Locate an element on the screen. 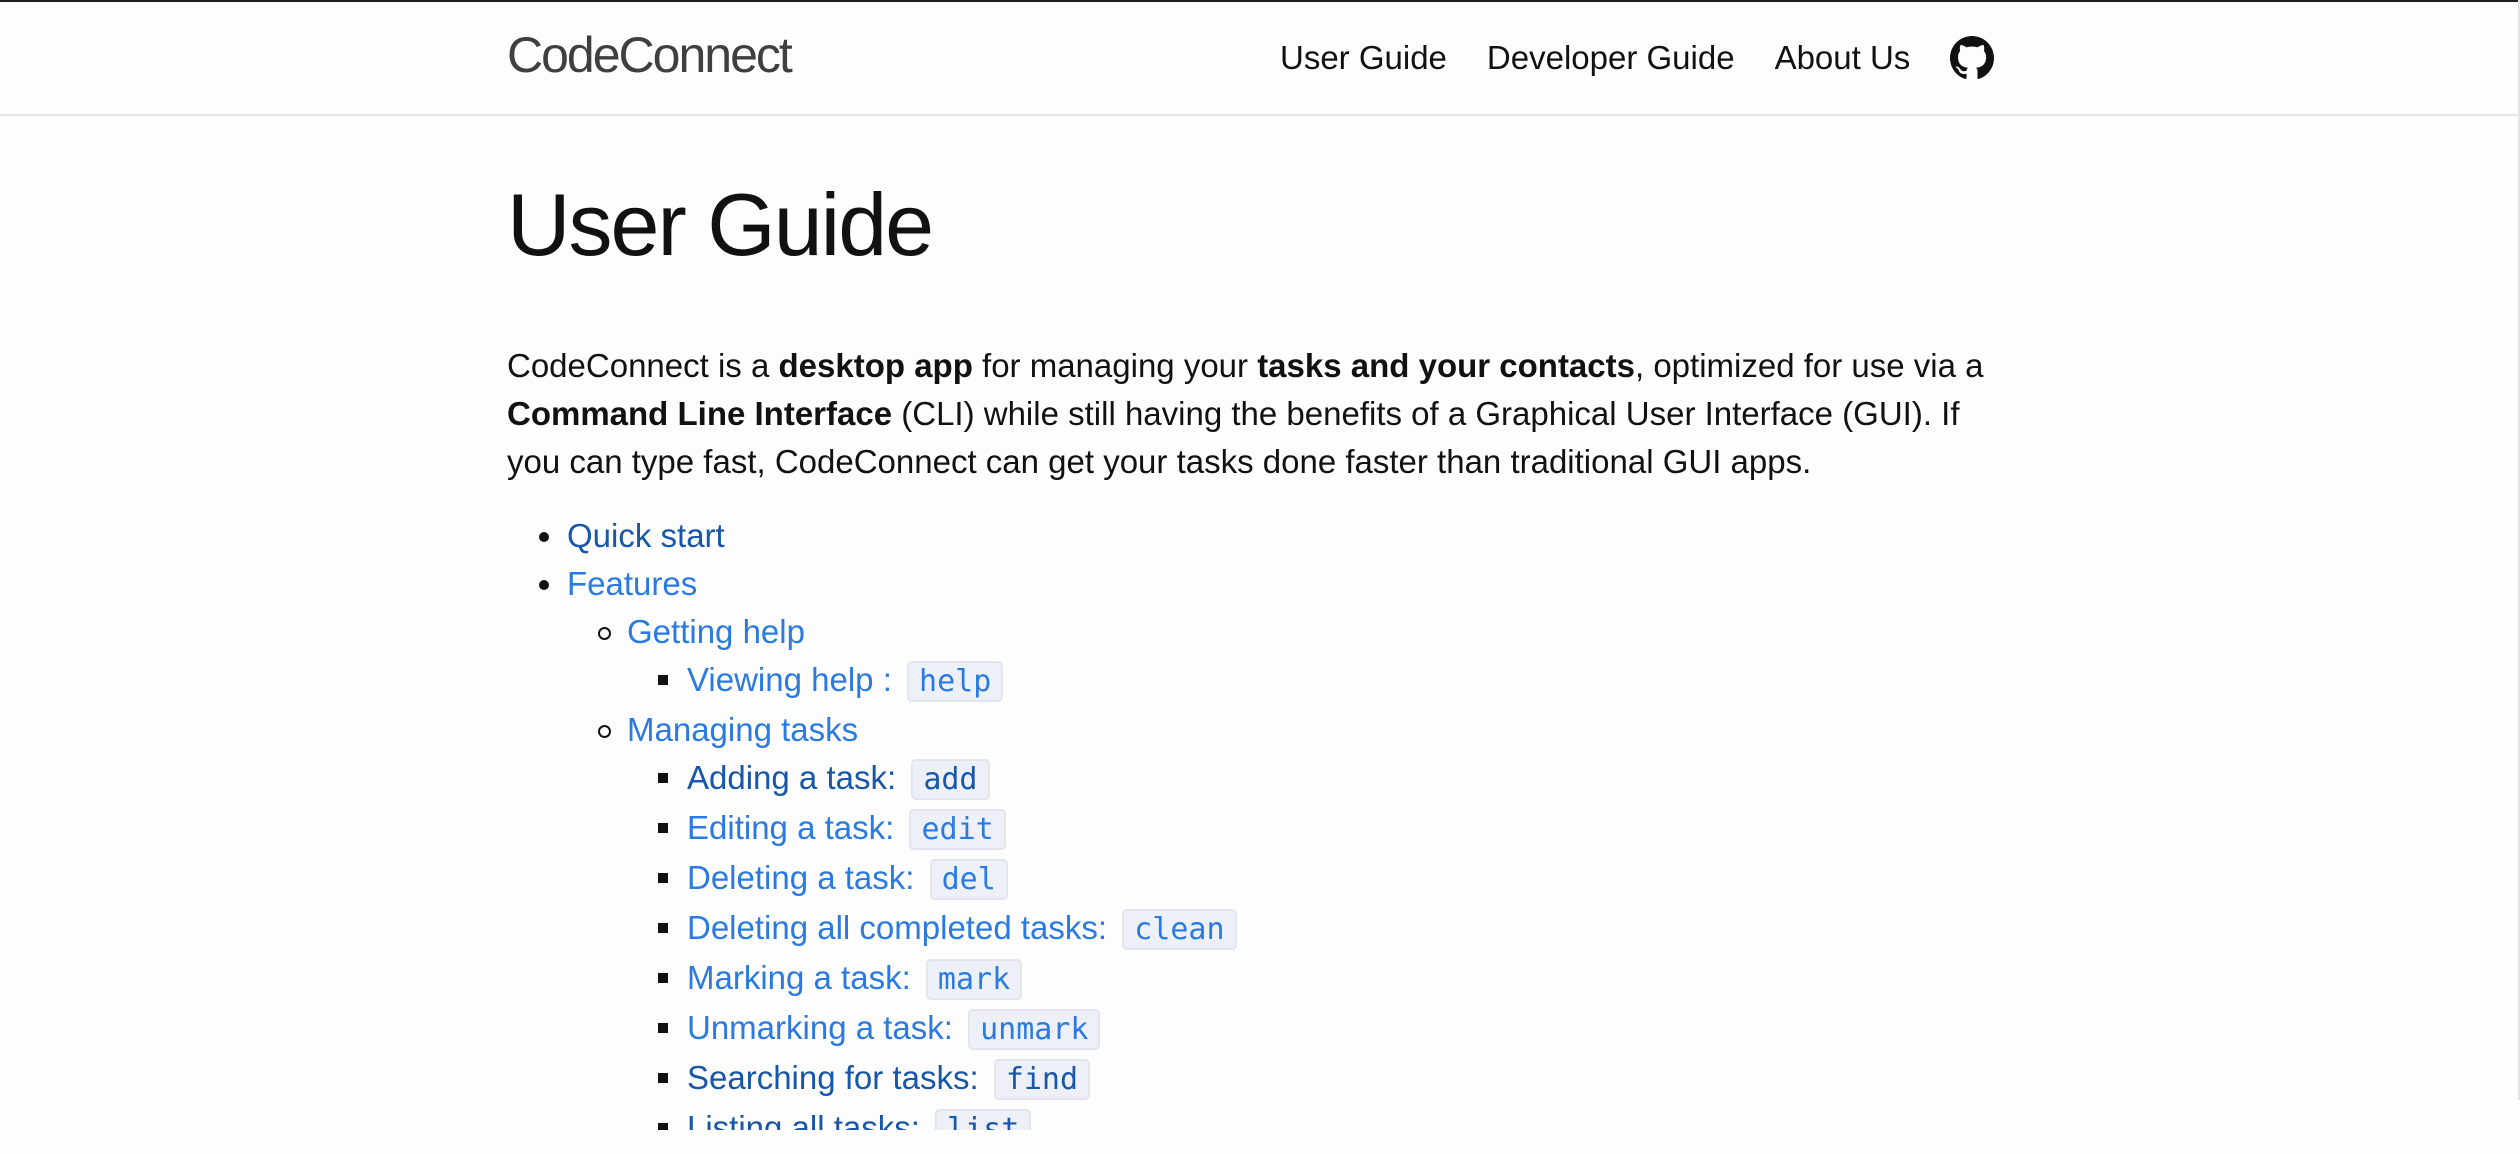 The height and width of the screenshot is (1154, 2520). toc-link-features: Features is located at coordinates (632, 583).